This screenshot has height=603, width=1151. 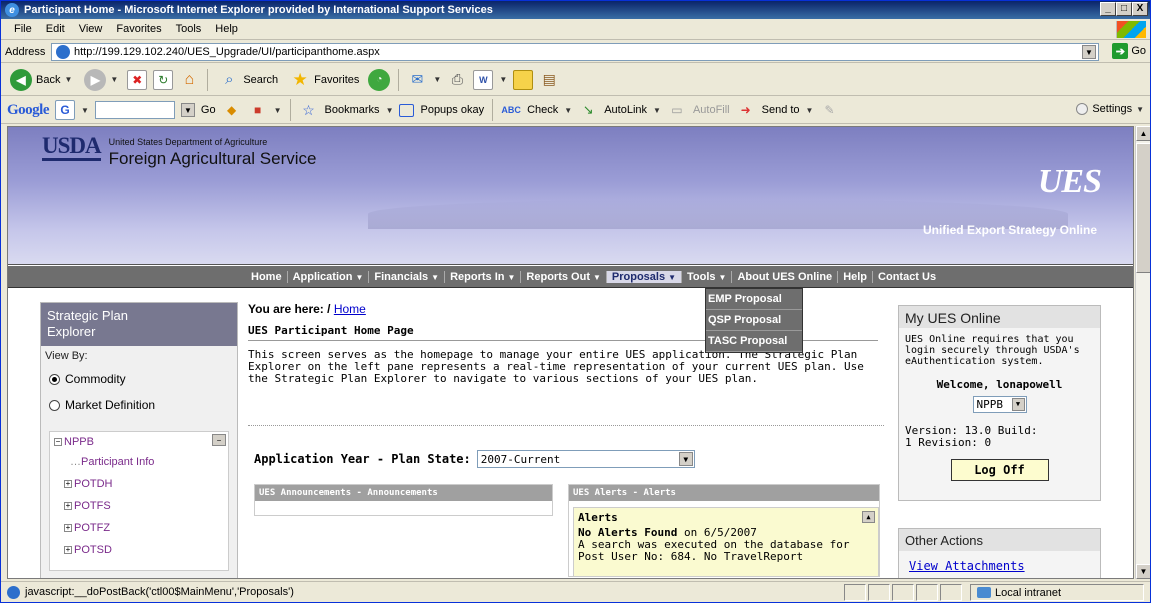 What do you see at coordinates (1143, 571) in the screenshot?
I see `scroll-down-icon: ▼` at bounding box center [1143, 571].